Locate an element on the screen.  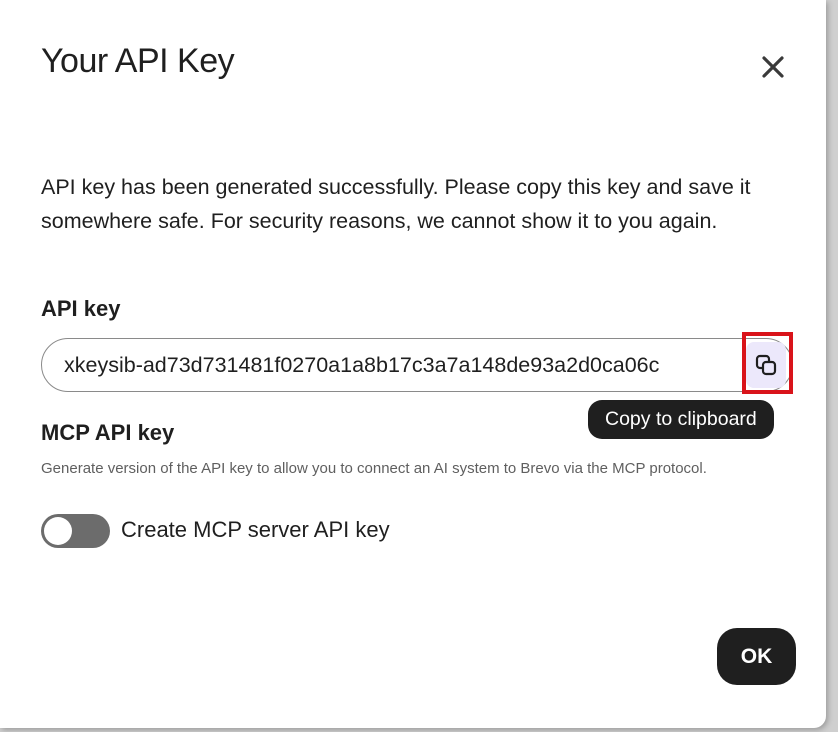
mcp-api-key-label: MCP API key is located at coordinates (108, 432).